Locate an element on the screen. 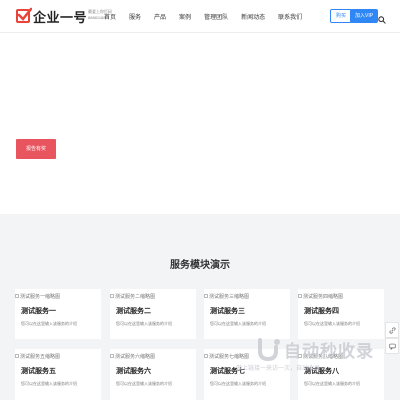 This screenshot has width=400, height=400. login-button: 购买 is located at coordinates (341, 16).